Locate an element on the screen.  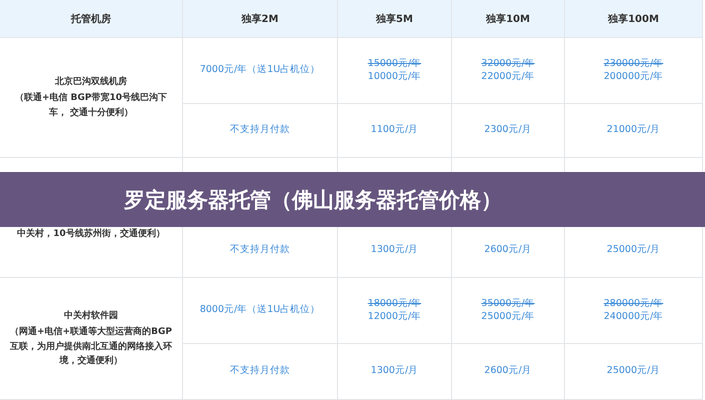
column-header: 托管机房 is located at coordinates (91, 19).